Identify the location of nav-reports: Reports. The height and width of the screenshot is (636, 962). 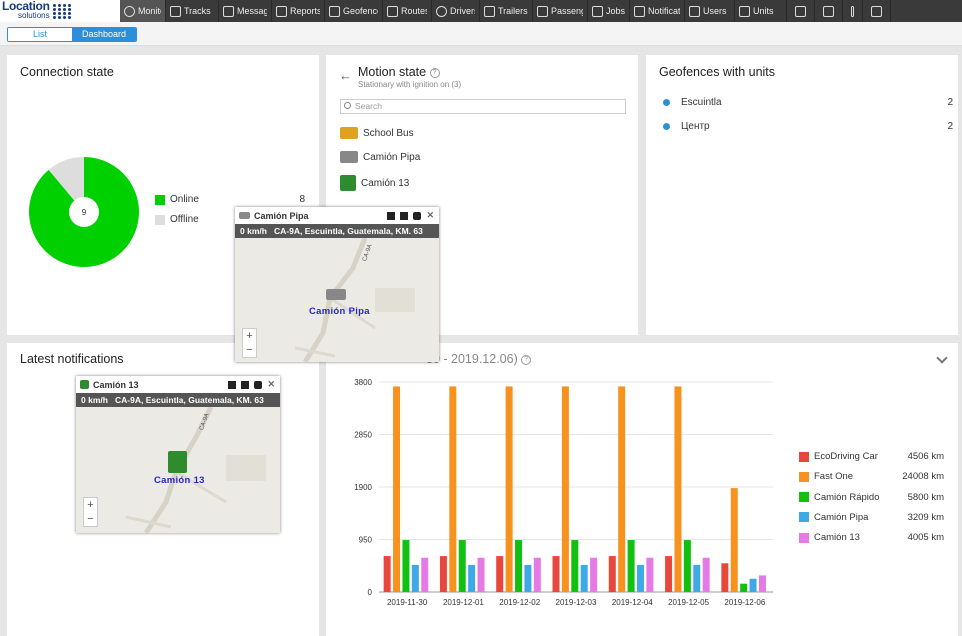
(298, 11).